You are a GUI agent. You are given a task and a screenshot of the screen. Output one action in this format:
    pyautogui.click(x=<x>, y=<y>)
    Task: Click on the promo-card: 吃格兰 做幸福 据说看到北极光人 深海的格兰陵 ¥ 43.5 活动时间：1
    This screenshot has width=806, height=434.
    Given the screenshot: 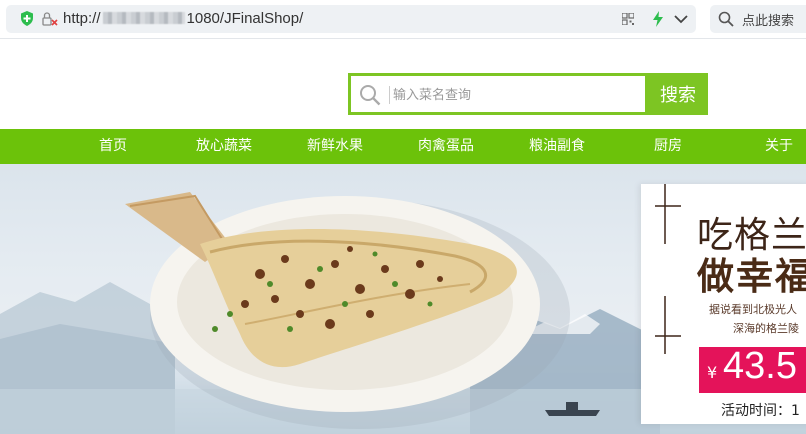 What is the action you would take?
    pyautogui.click(x=723, y=304)
    